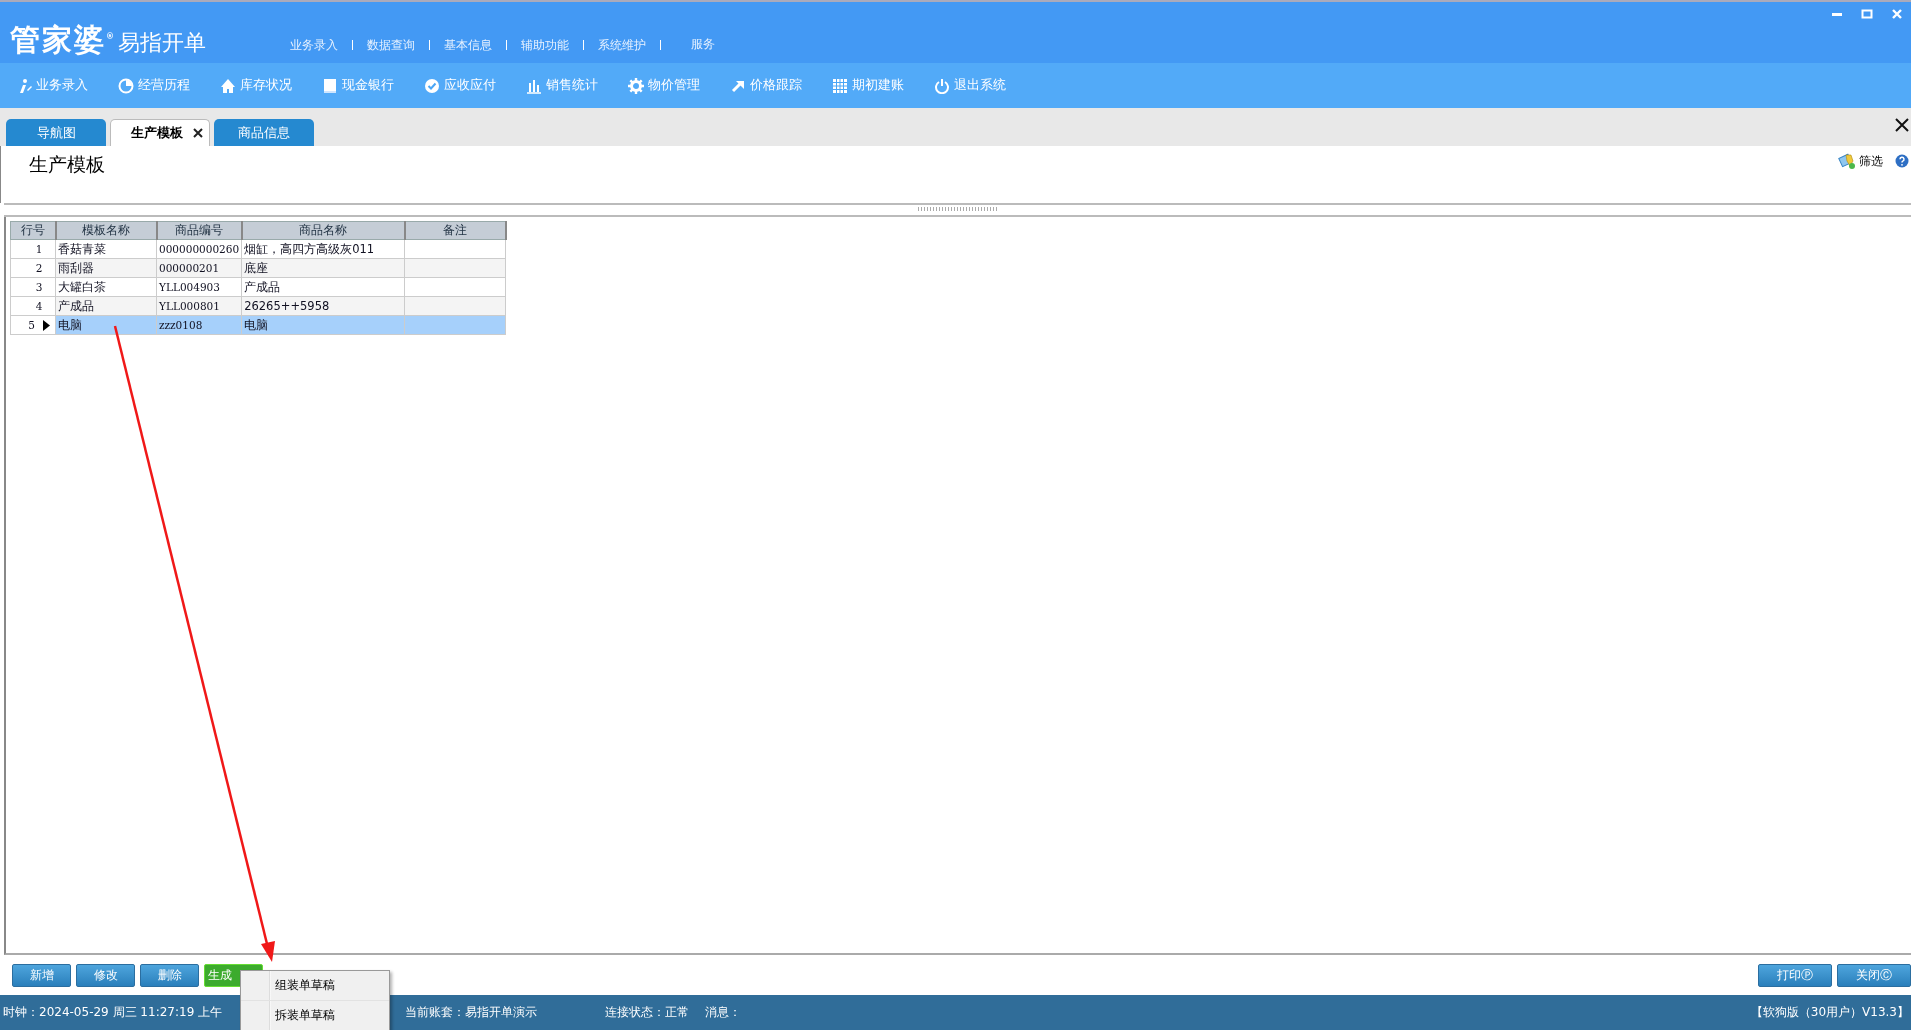 This screenshot has width=1911, height=1030. Describe the element at coordinates (358, 85) in the screenshot. I see `toolbar-button: 现金银行` at that location.